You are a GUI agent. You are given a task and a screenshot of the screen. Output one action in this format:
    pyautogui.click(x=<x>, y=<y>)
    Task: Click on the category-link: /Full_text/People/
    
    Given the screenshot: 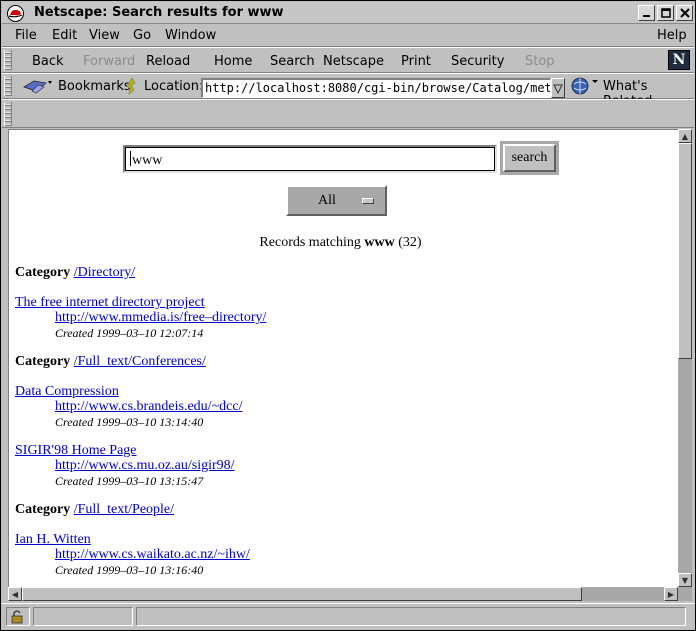 What is the action you would take?
    pyautogui.click(x=124, y=509)
    